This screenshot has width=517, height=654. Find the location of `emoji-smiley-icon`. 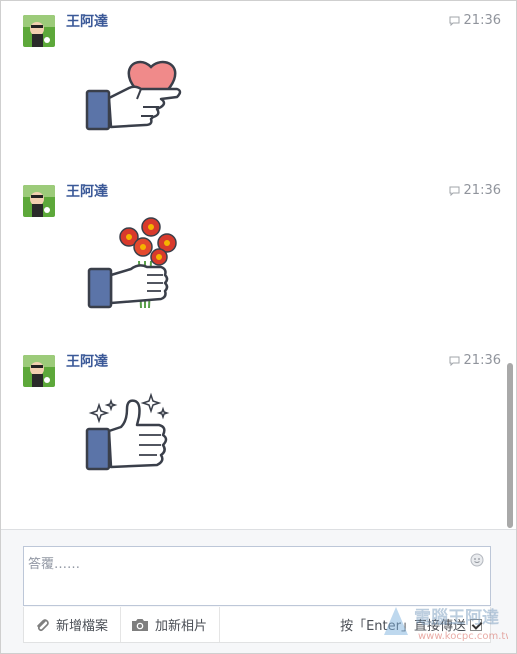

emoji-smiley-icon is located at coordinates (477, 560).